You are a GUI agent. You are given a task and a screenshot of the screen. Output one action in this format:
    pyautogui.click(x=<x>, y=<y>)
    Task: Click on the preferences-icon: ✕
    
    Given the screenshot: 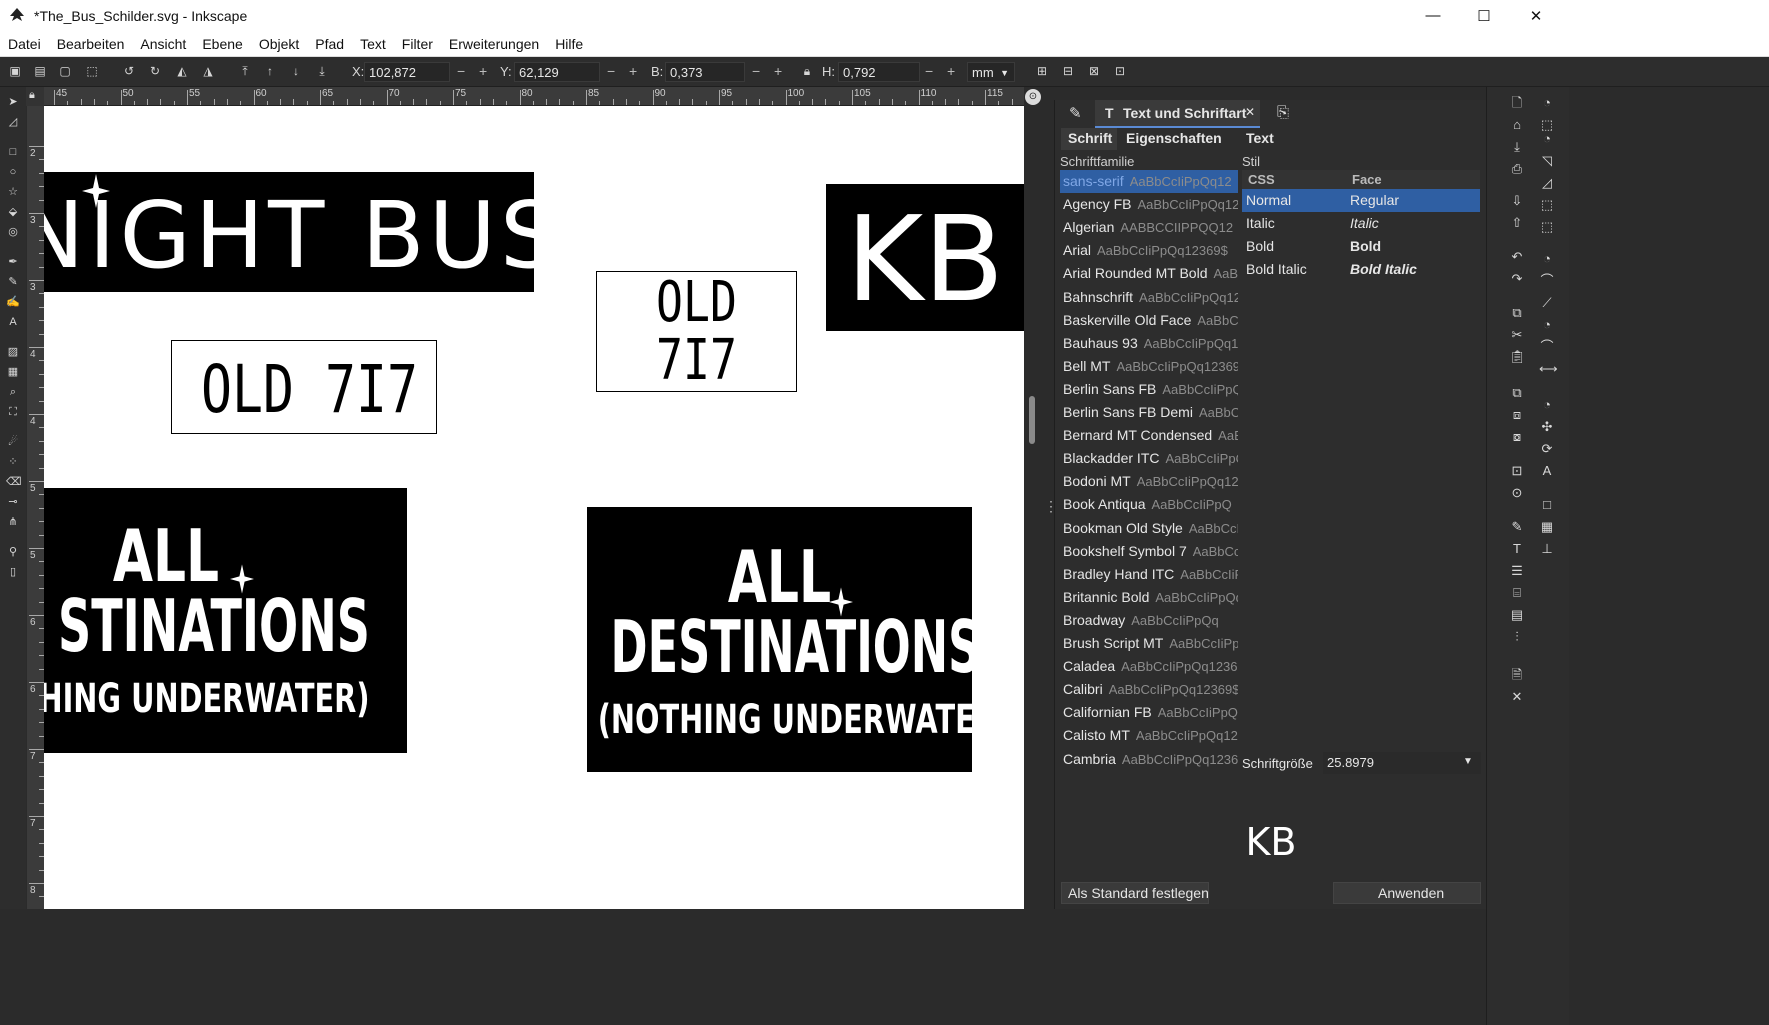 What is the action you would take?
    pyautogui.click(x=1517, y=697)
    